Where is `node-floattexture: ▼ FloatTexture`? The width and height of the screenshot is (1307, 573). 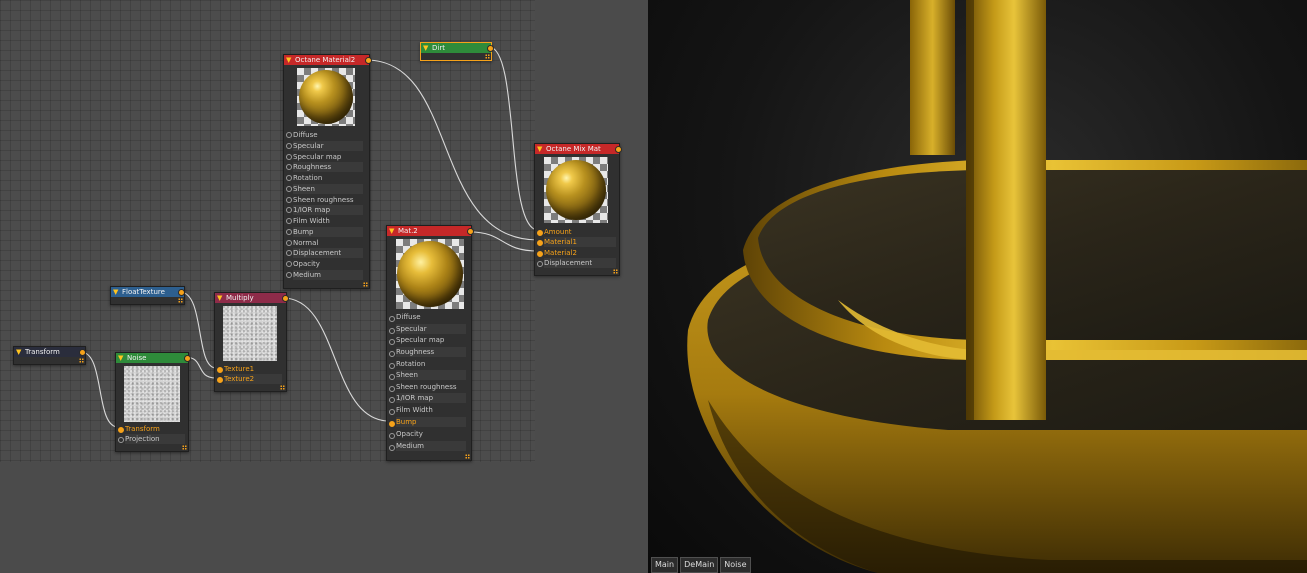
node-floattexture: ▼ FloatTexture is located at coordinates (147, 295).